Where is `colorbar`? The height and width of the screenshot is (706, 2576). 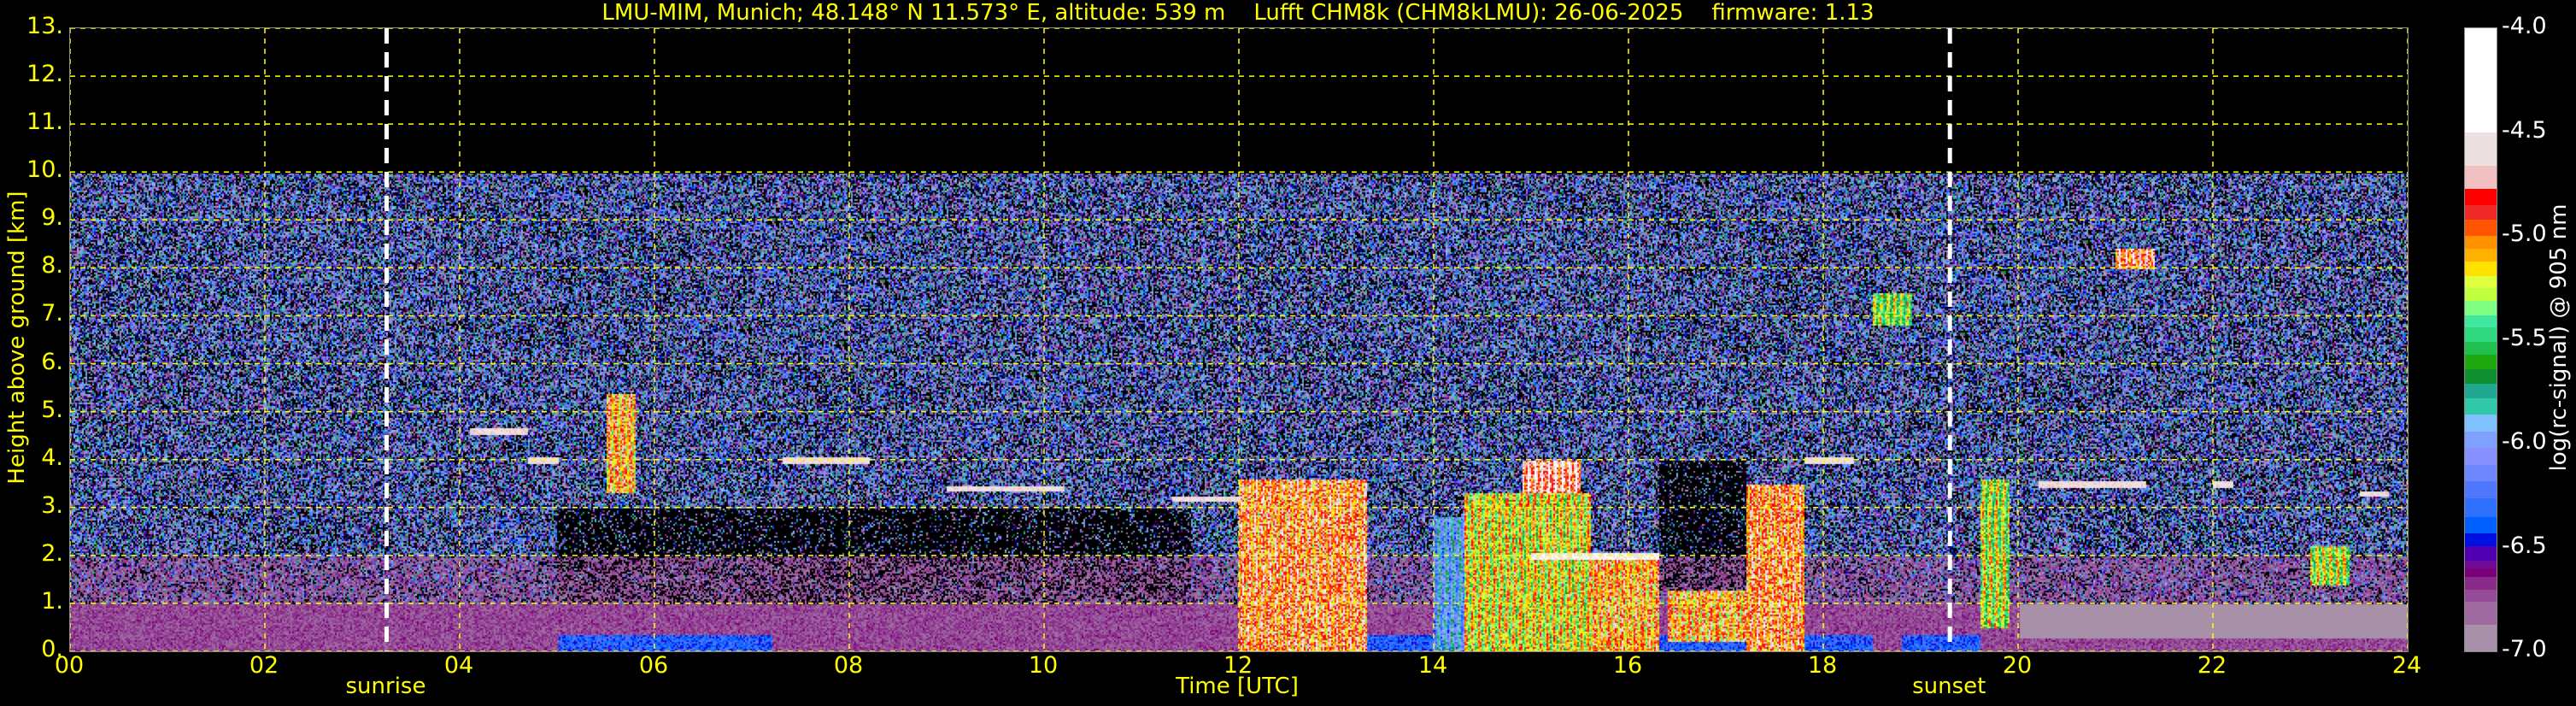
colorbar is located at coordinates (2480, 339).